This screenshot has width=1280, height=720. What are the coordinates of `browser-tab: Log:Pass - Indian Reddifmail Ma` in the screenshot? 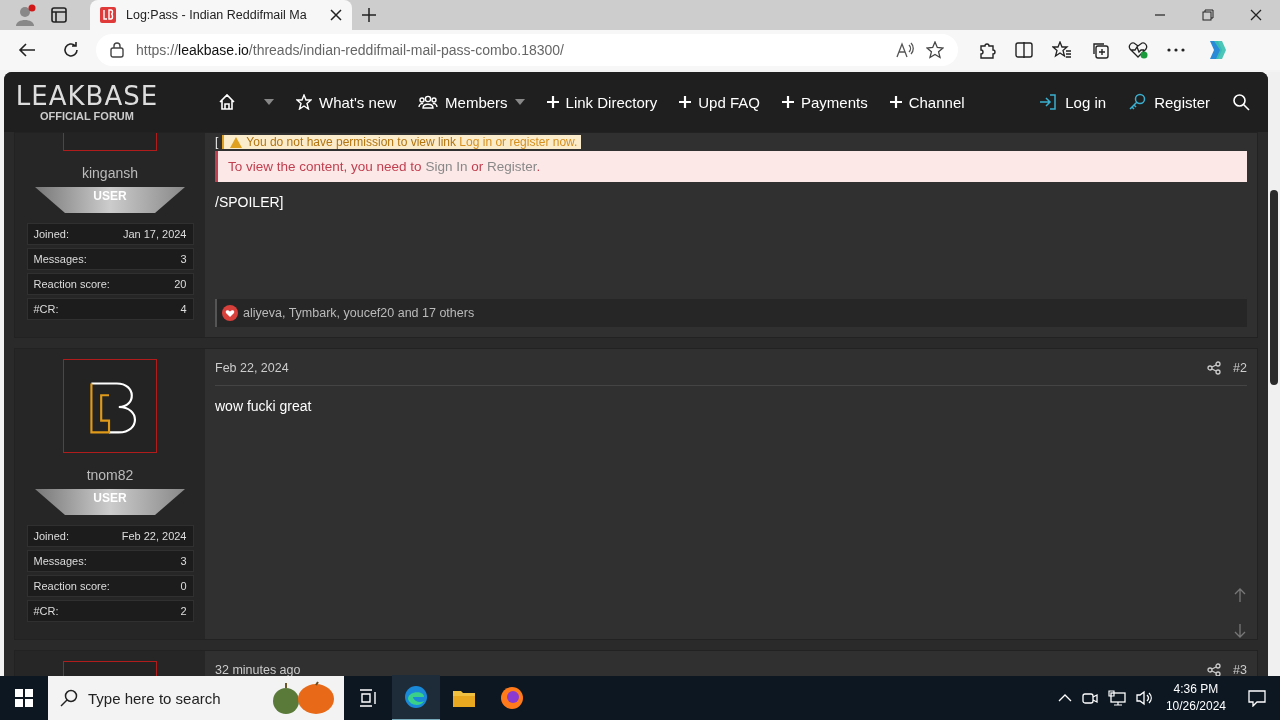 It's located at (221, 15).